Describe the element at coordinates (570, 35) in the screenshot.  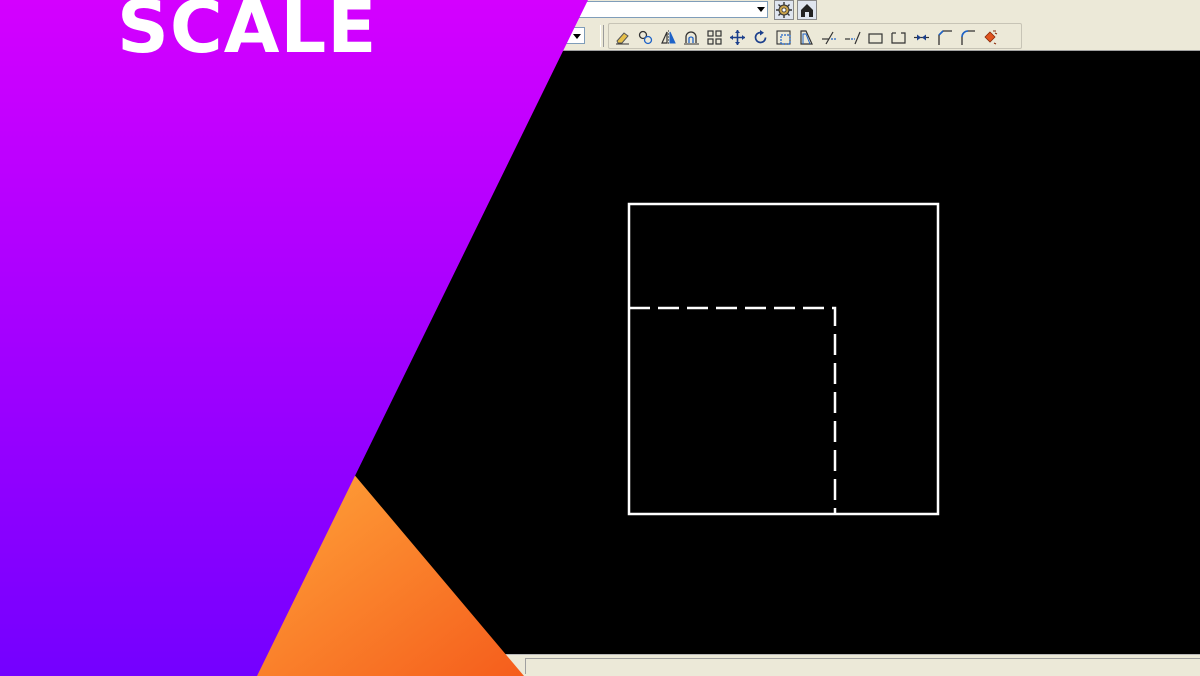
I see `style-dropdown` at that location.